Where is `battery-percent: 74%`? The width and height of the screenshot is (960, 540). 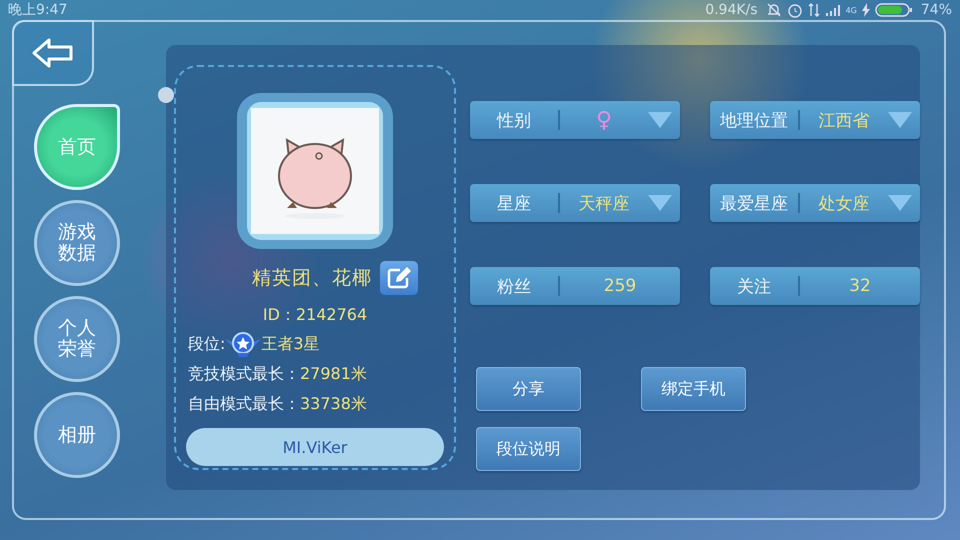 battery-percent: 74% is located at coordinates (936, 10).